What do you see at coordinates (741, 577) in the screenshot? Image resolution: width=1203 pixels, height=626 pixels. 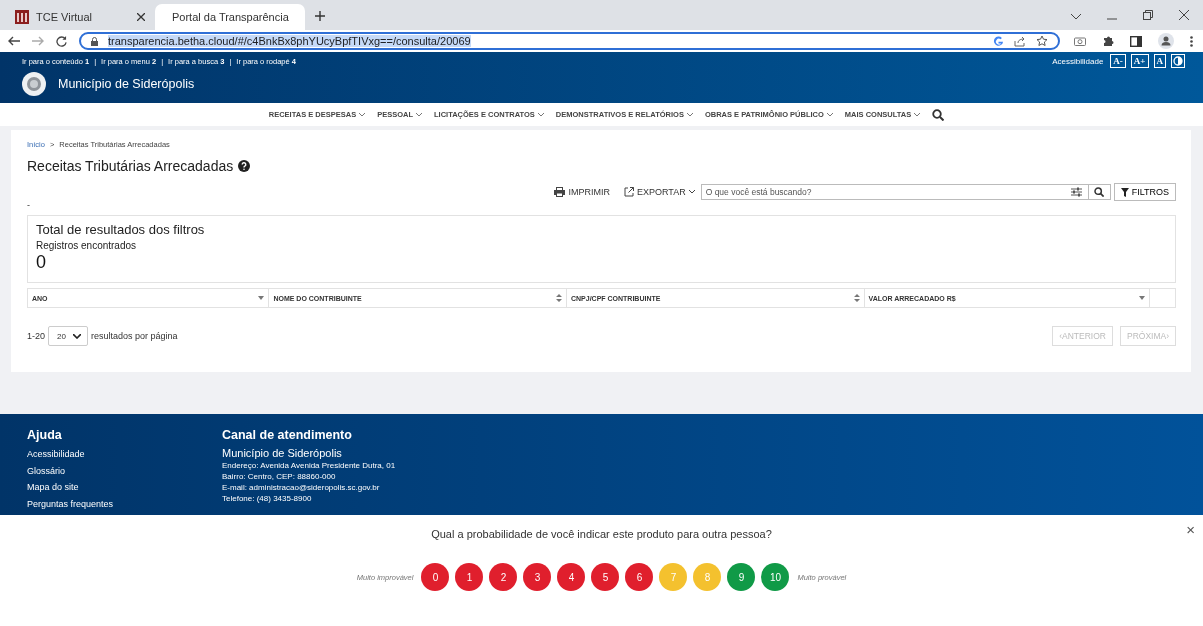 I see `score-button: 9` at bounding box center [741, 577].